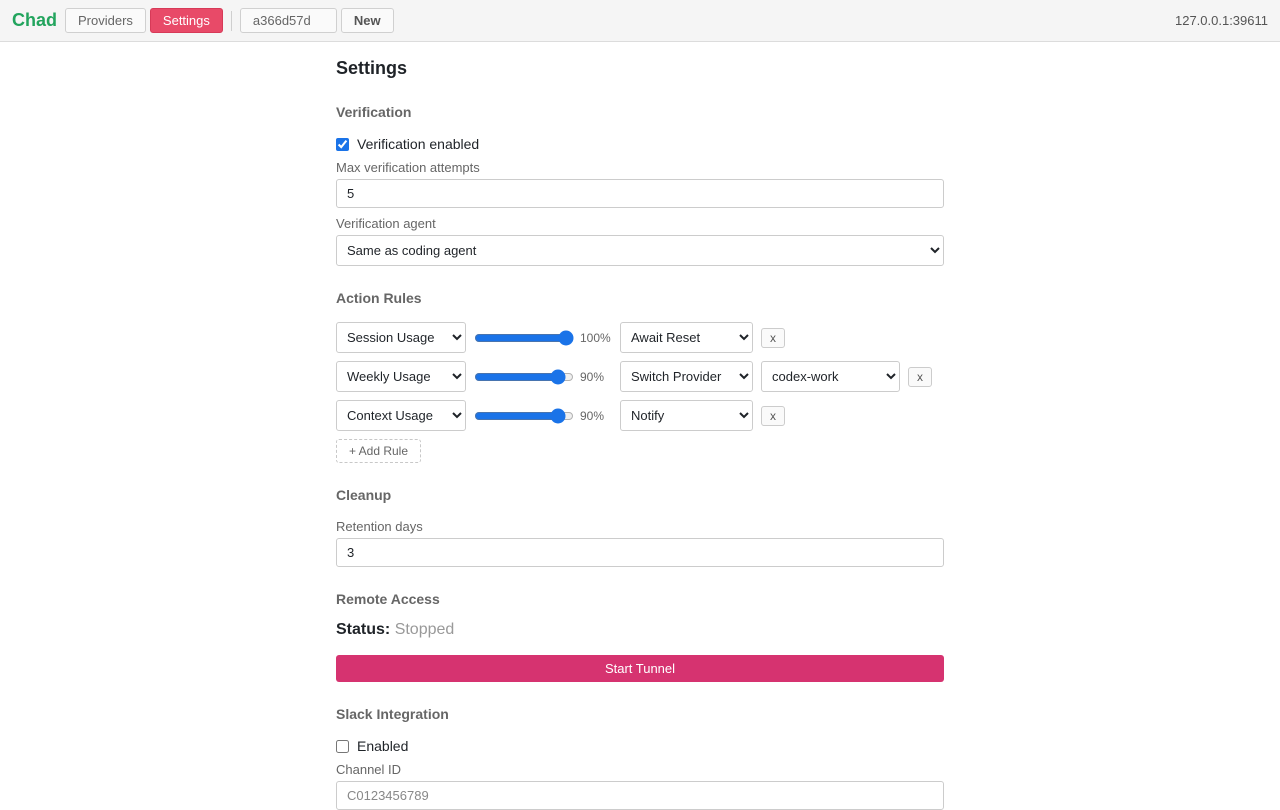 This screenshot has height=810, width=1280. What do you see at coordinates (686, 415) in the screenshot?
I see `rule-action-select: Notify` at bounding box center [686, 415].